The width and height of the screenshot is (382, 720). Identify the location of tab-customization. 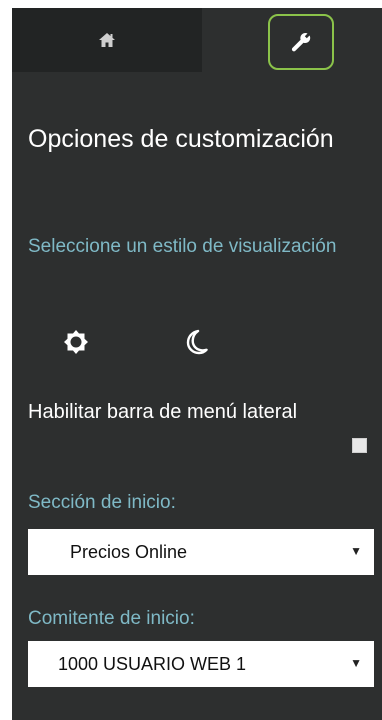
(301, 42).